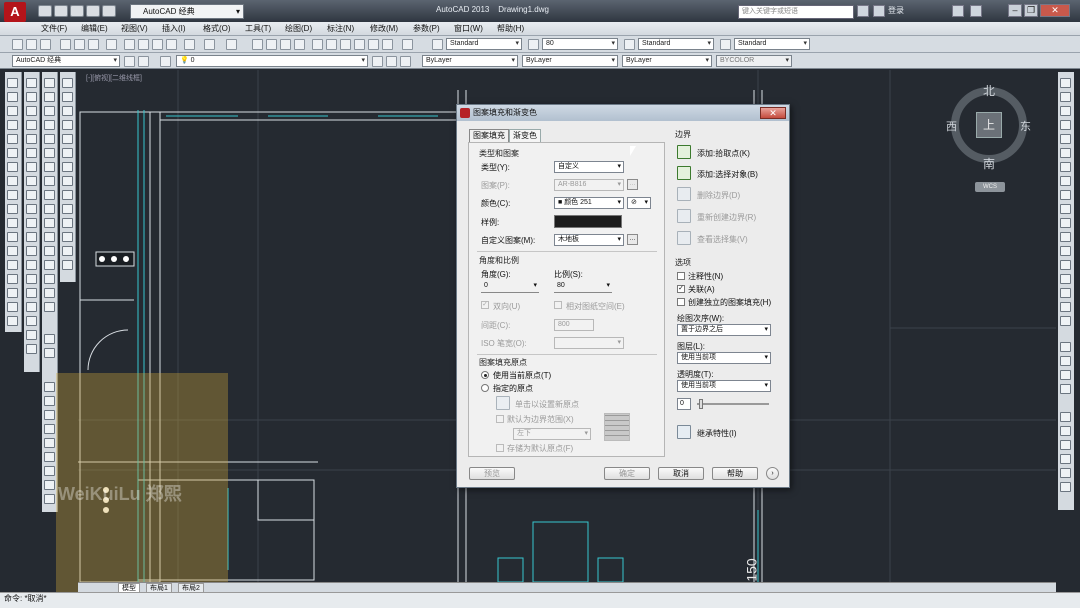 The width and height of the screenshot is (1080, 608). Describe the element at coordinates (437, 44) in the screenshot. I see `text-style-icon` at that location.